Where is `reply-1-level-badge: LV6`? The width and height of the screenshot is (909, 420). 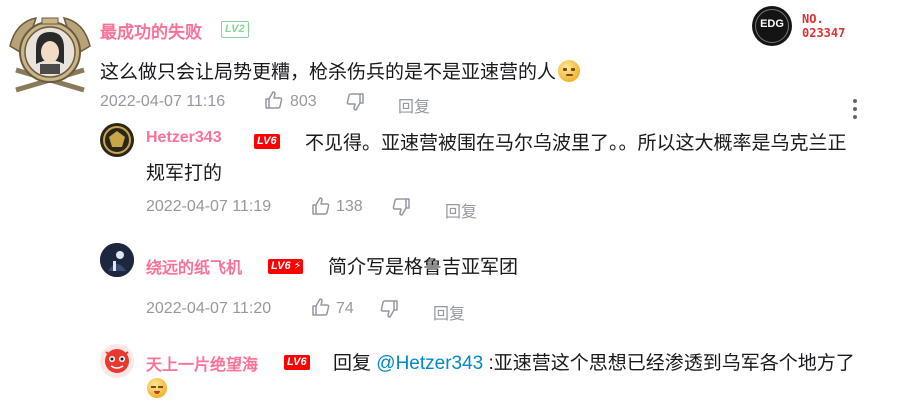
reply-1-level-badge: LV6 is located at coordinates (267, 140).